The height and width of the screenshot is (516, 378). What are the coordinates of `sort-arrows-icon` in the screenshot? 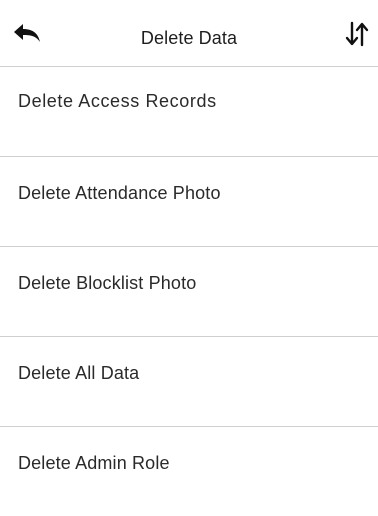 It's located at (357, 34).